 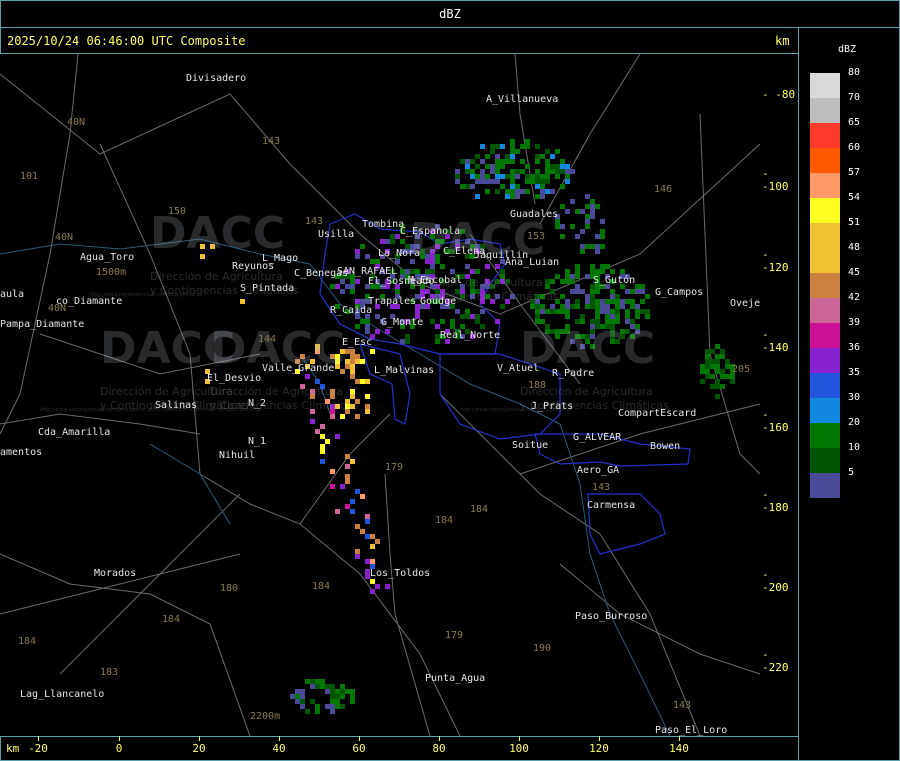 I want to click on place-label: N_2, so click(x=257, y=403).